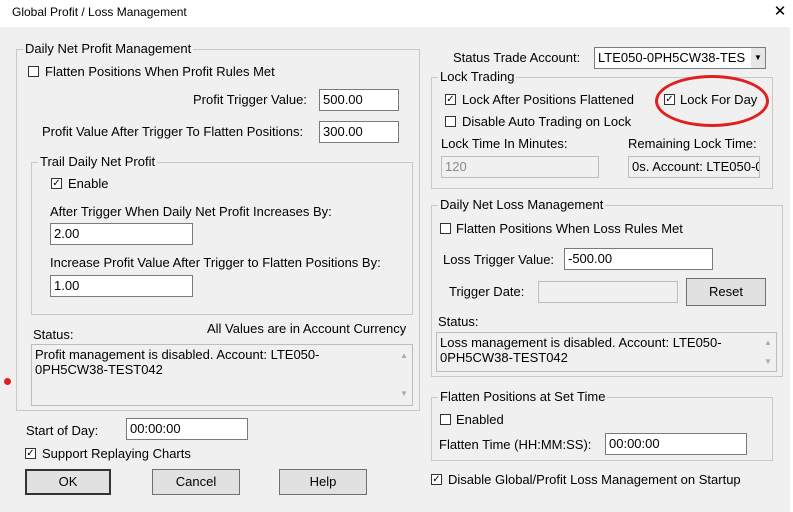 This screenshot has height=512, width=793. I want to click on trail-enable-checkbox: ✓, so click(56, 183).